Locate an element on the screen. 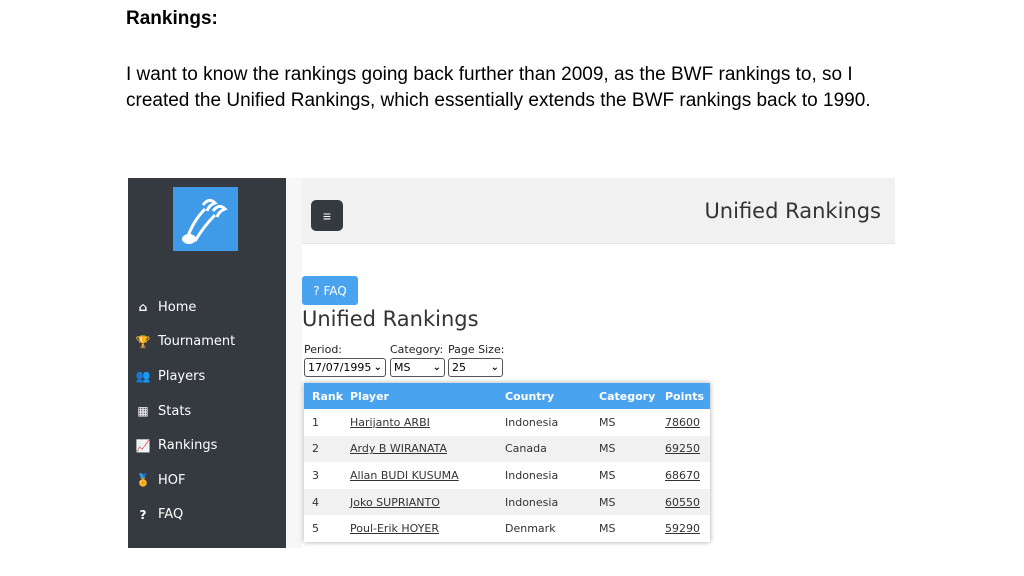 This screenshot has width=1024, height=576. table-icon: ▦ is located at coordinates (143, 411).